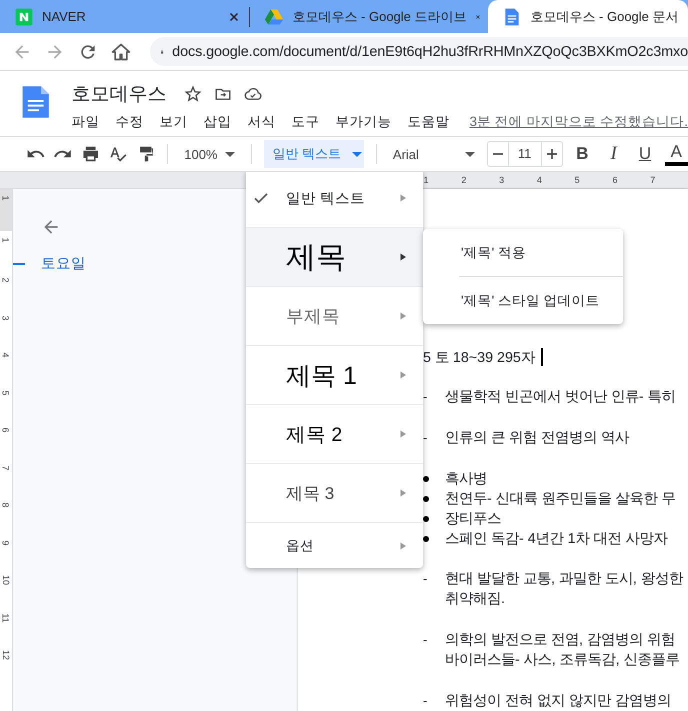 This screenshot has height=711, width=688. Describe the element at coordinates (466, 479) in the screenshot. I see `list-item-text: 흑사병` at that location.